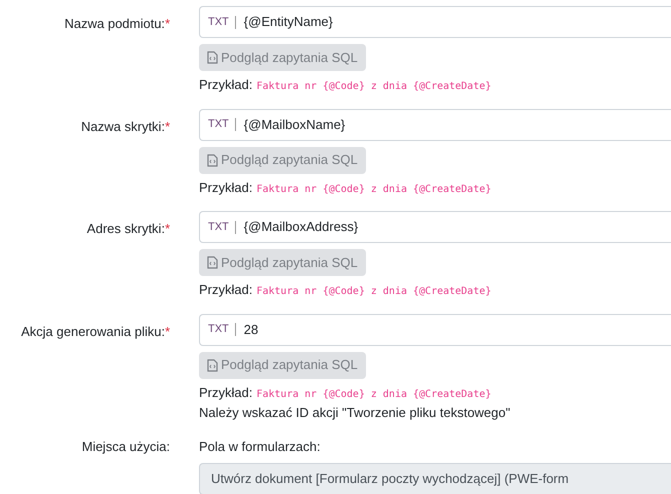 The height and width of the screenshot is (494, 671). What do you see at coordinates (294, 125) in the screenshot?
I see `input-value: {@MailboxName}` at bounding box center [294, 125].